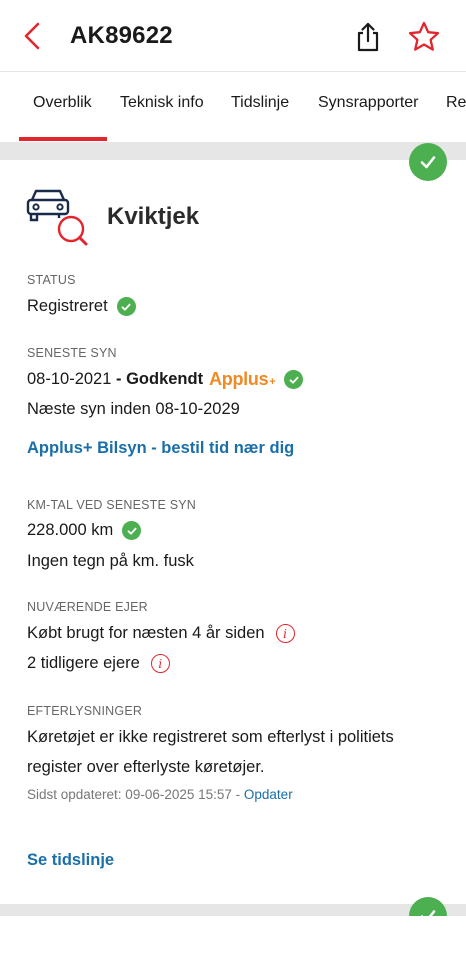 The height and width of the screenshot is (960, 466). What do you see at coordinates (428, 162) in the screenshot?
I see `section-status-check-icon` at bounding box center [428, 162].